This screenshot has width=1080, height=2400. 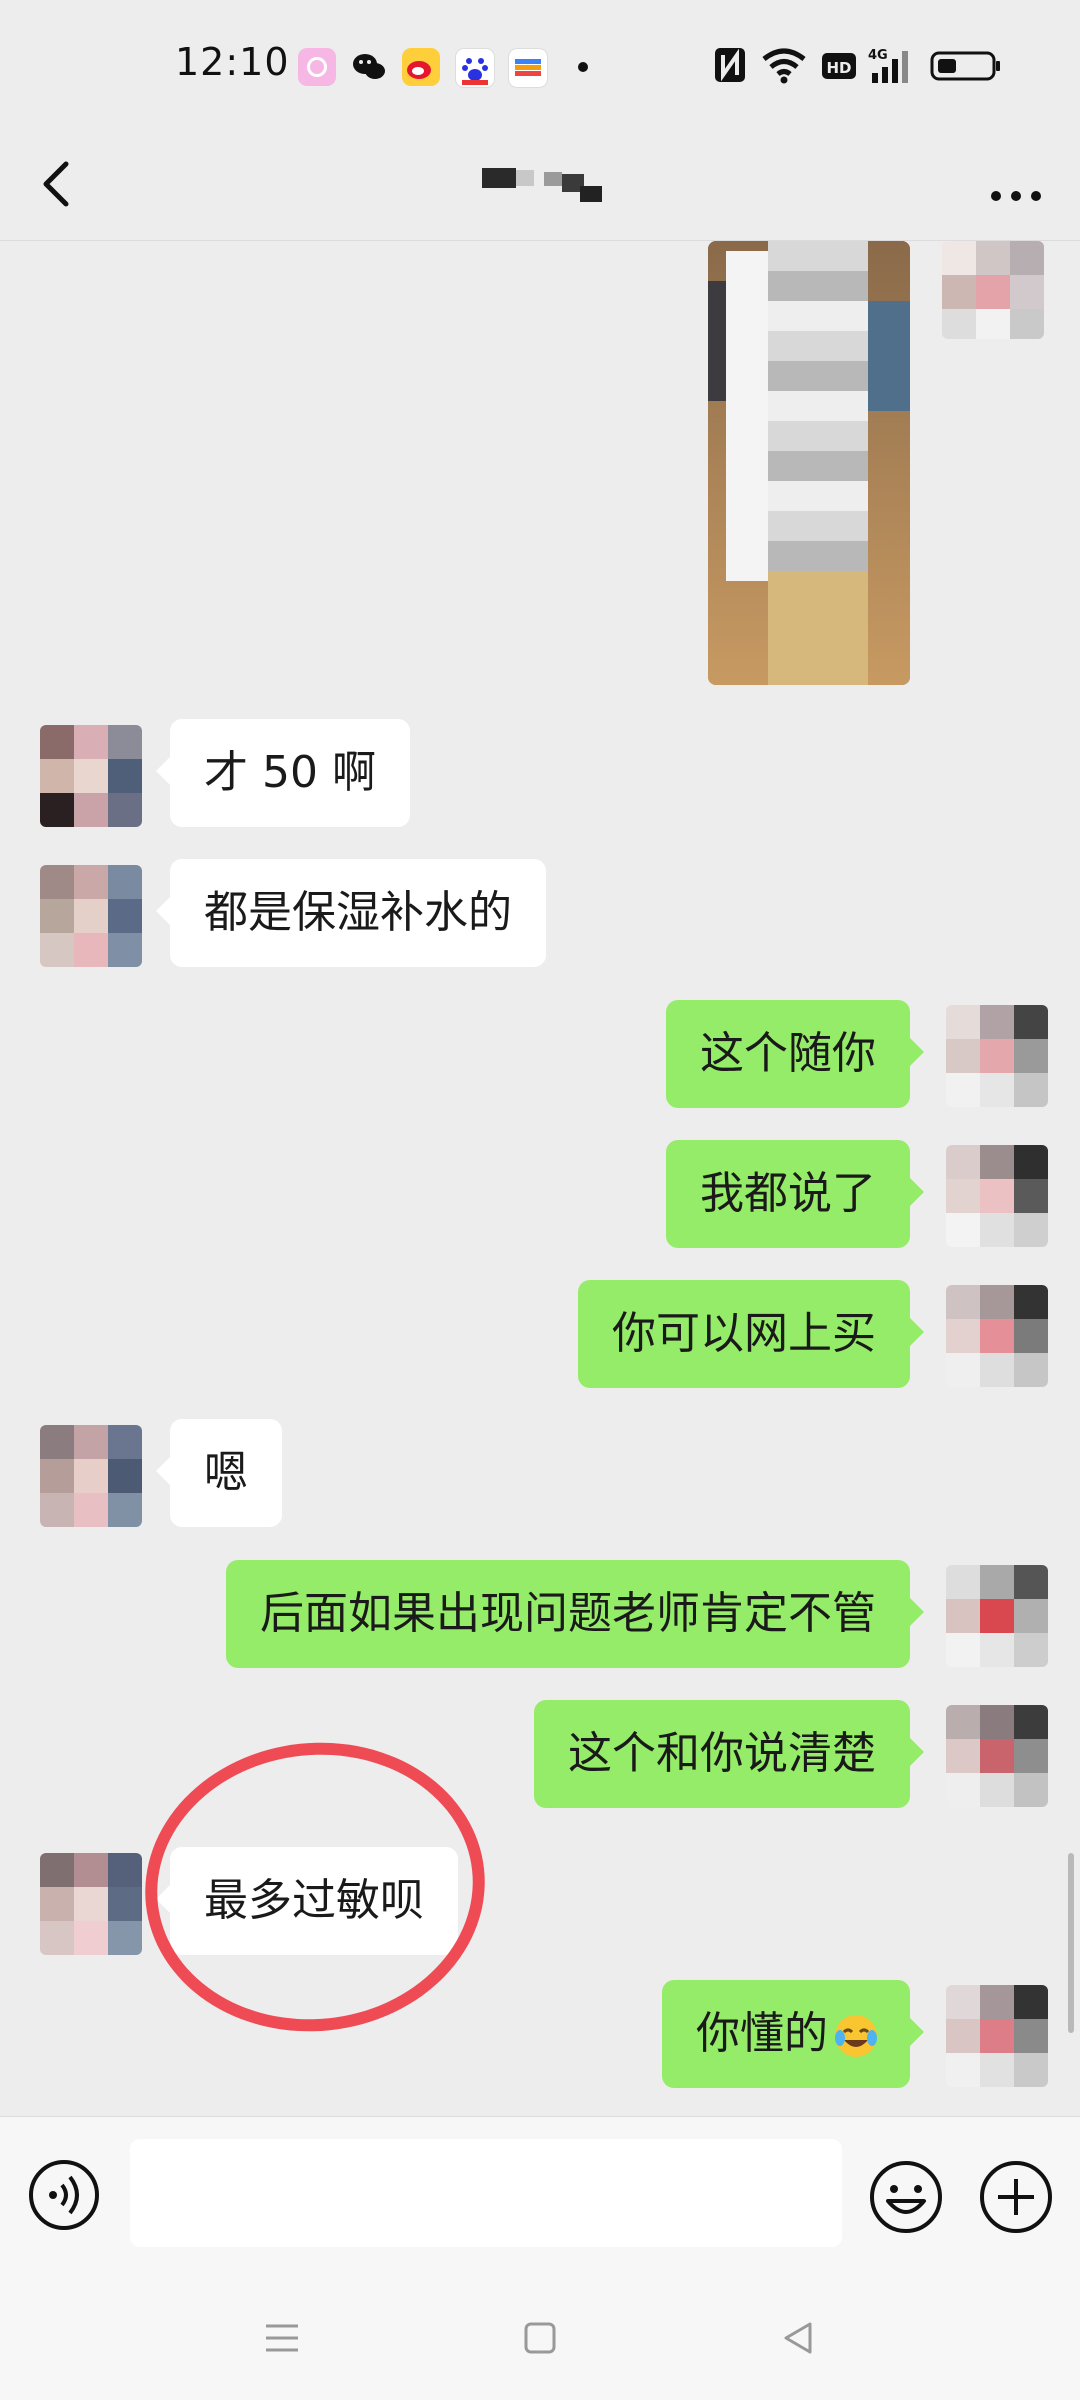 What do you see at coordinates (1016, 2197) in the screenshot?
I see `plus-icon` at bounding box center [1016, 2197].